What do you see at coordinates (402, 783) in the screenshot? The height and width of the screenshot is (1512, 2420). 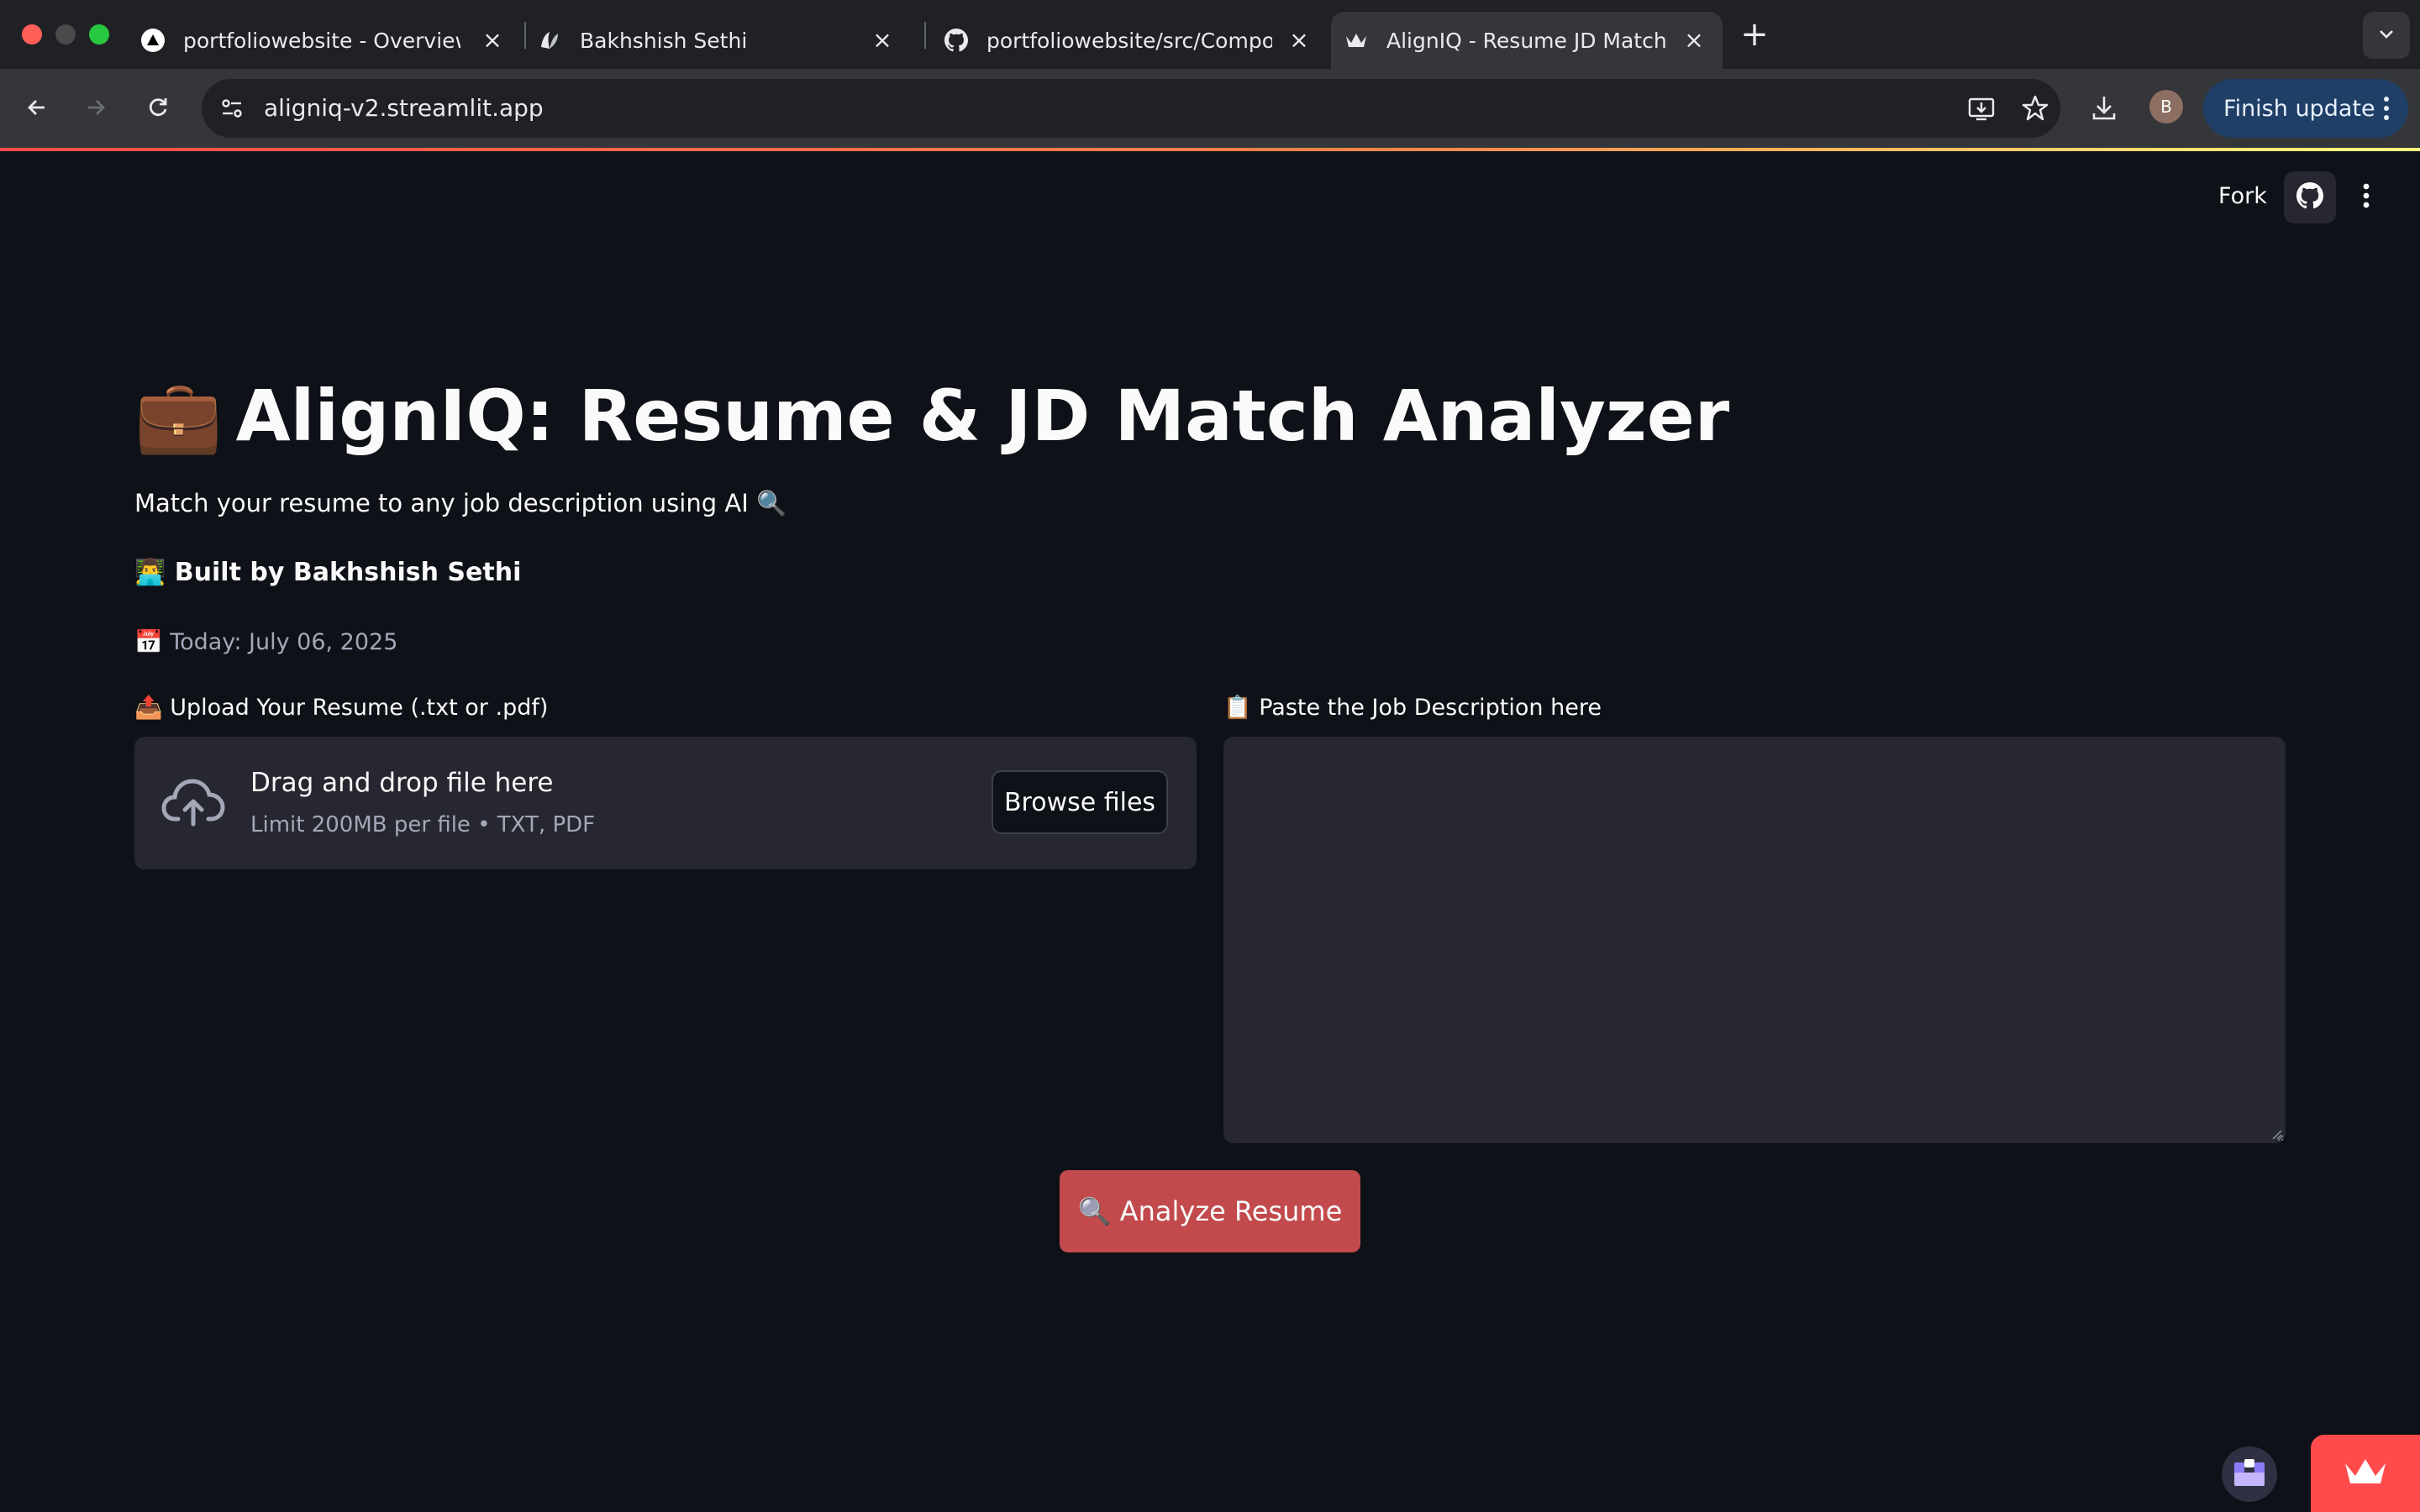 I see `dropzone-instructions: Drag and drop file here` at bounding box center [402, 783].